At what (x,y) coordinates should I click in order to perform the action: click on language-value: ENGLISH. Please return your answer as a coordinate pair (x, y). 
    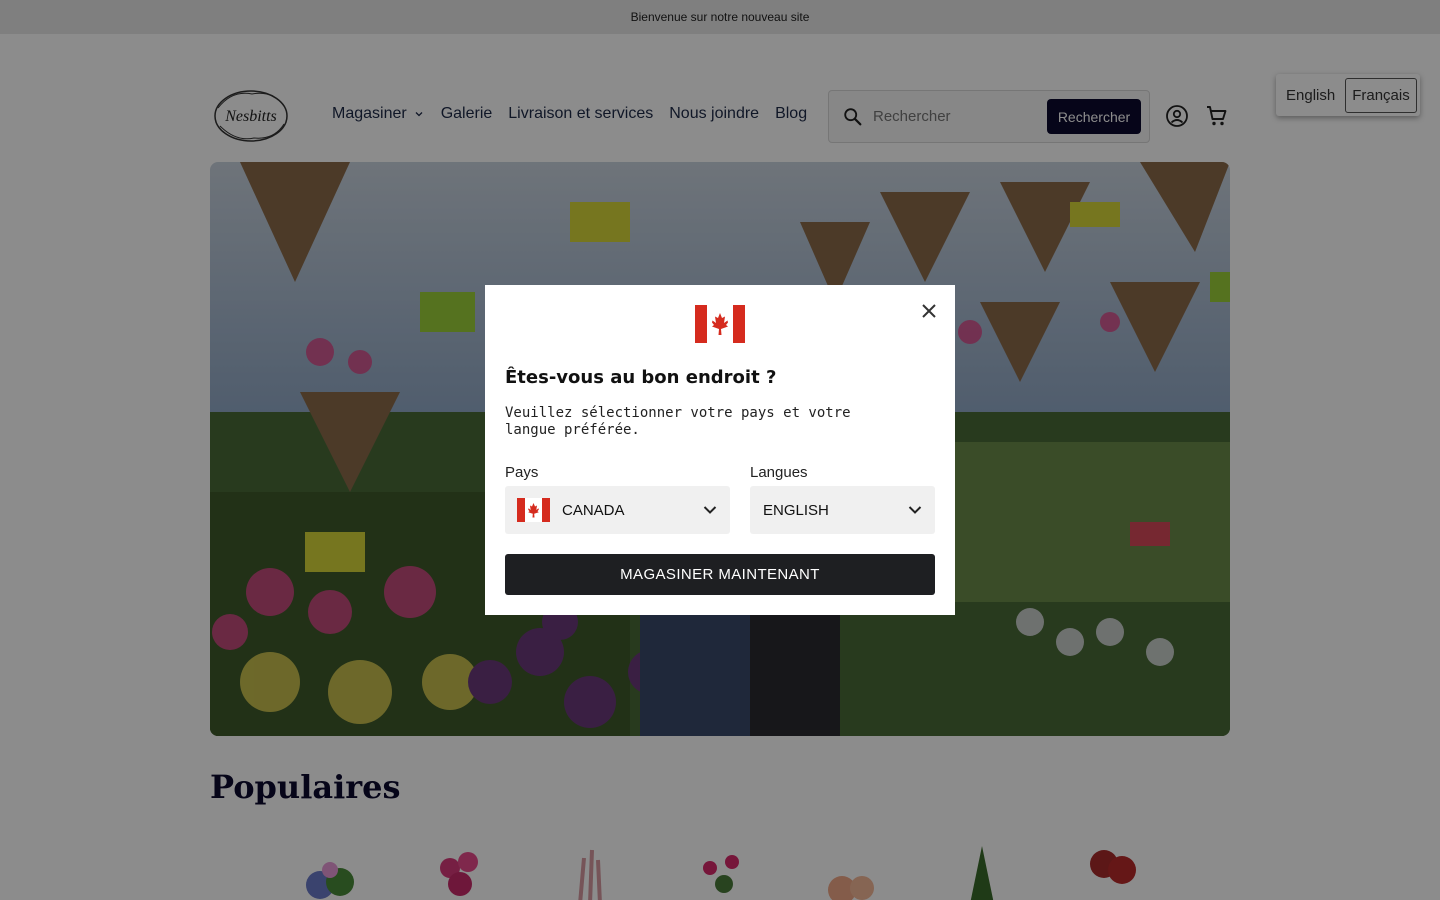
    Looking at the image, I should click on (796, 510).